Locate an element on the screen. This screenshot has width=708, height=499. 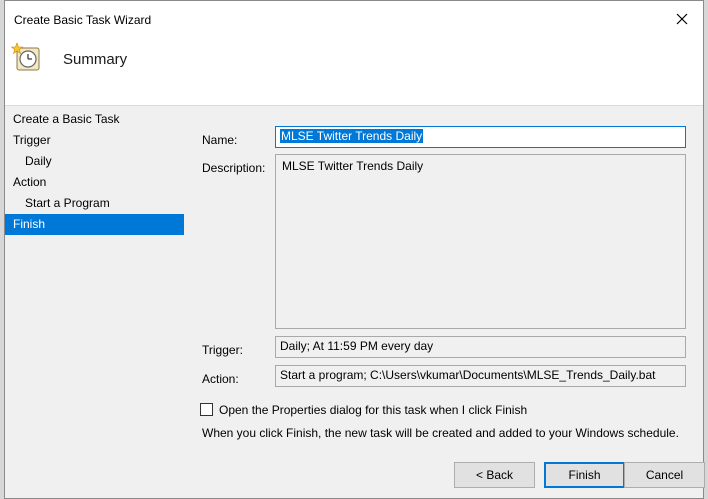
cancel-button: Cancel is located at coordinates (664, 475).